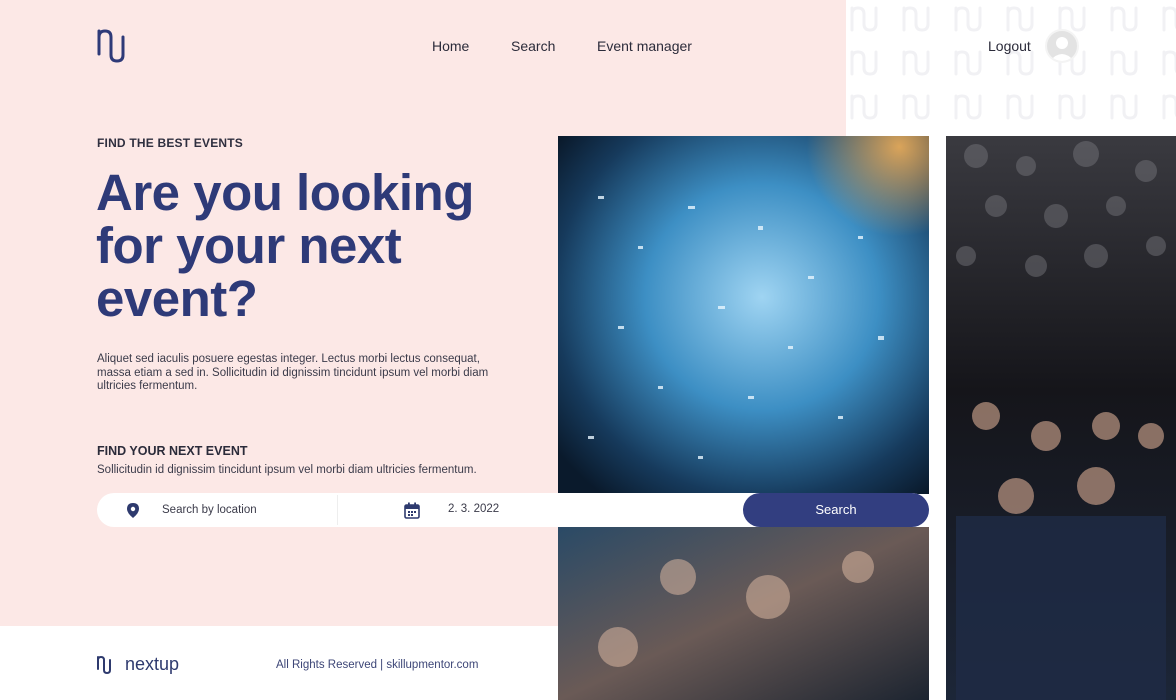  What do you see at coordinates (152, 664) in the screenshot?
I see `footer-brand-name: nextup` at bounding box center [152, 664].